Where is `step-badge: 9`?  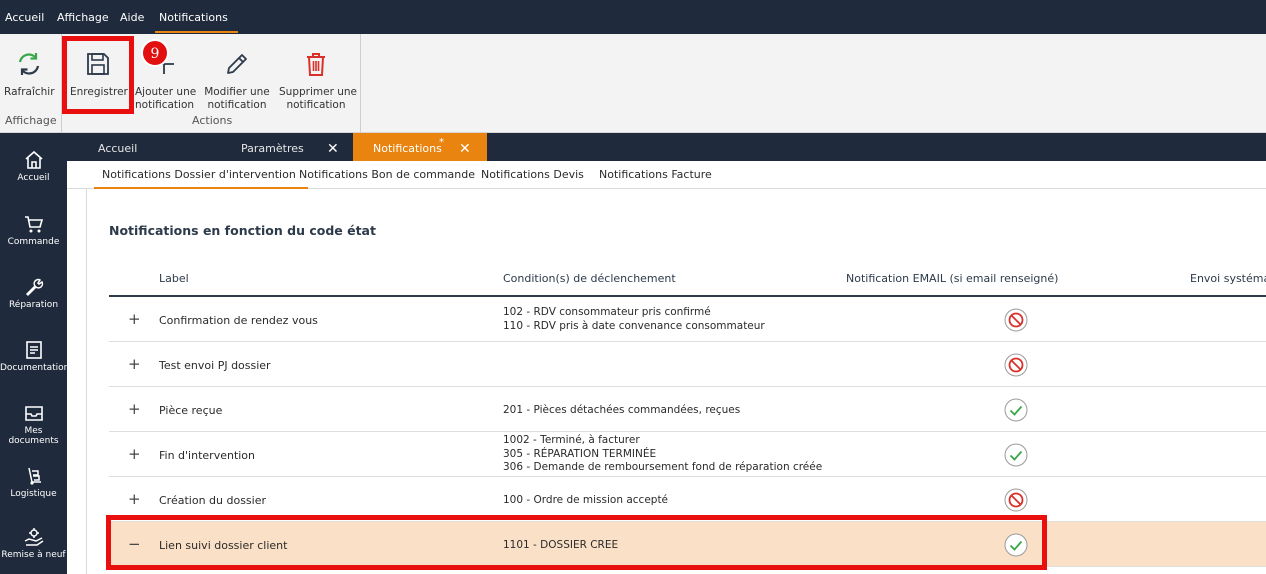
step-badge: 9 is located at coordinates (155, 53).